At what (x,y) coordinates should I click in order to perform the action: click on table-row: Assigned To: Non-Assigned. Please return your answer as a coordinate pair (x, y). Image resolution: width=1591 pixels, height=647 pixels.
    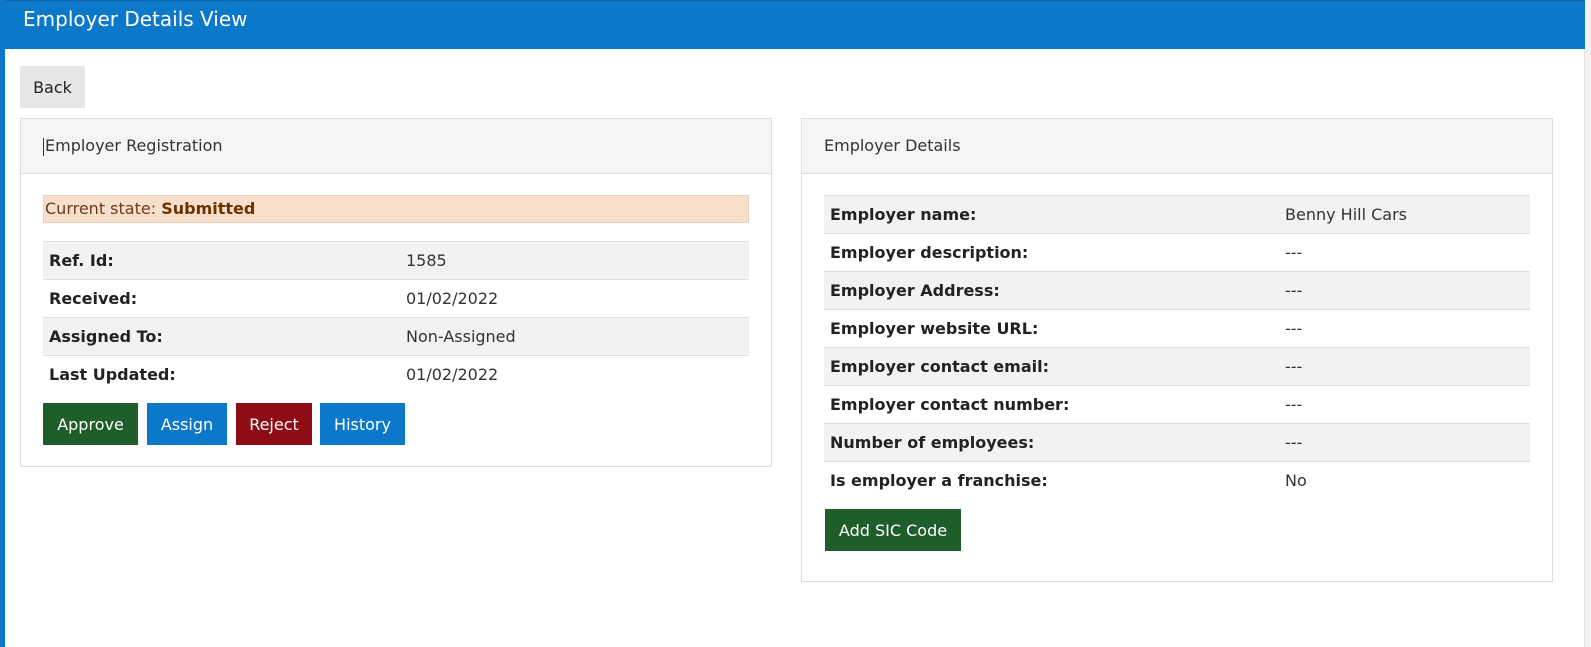
    Looking at the image, I should click on (396, 336).